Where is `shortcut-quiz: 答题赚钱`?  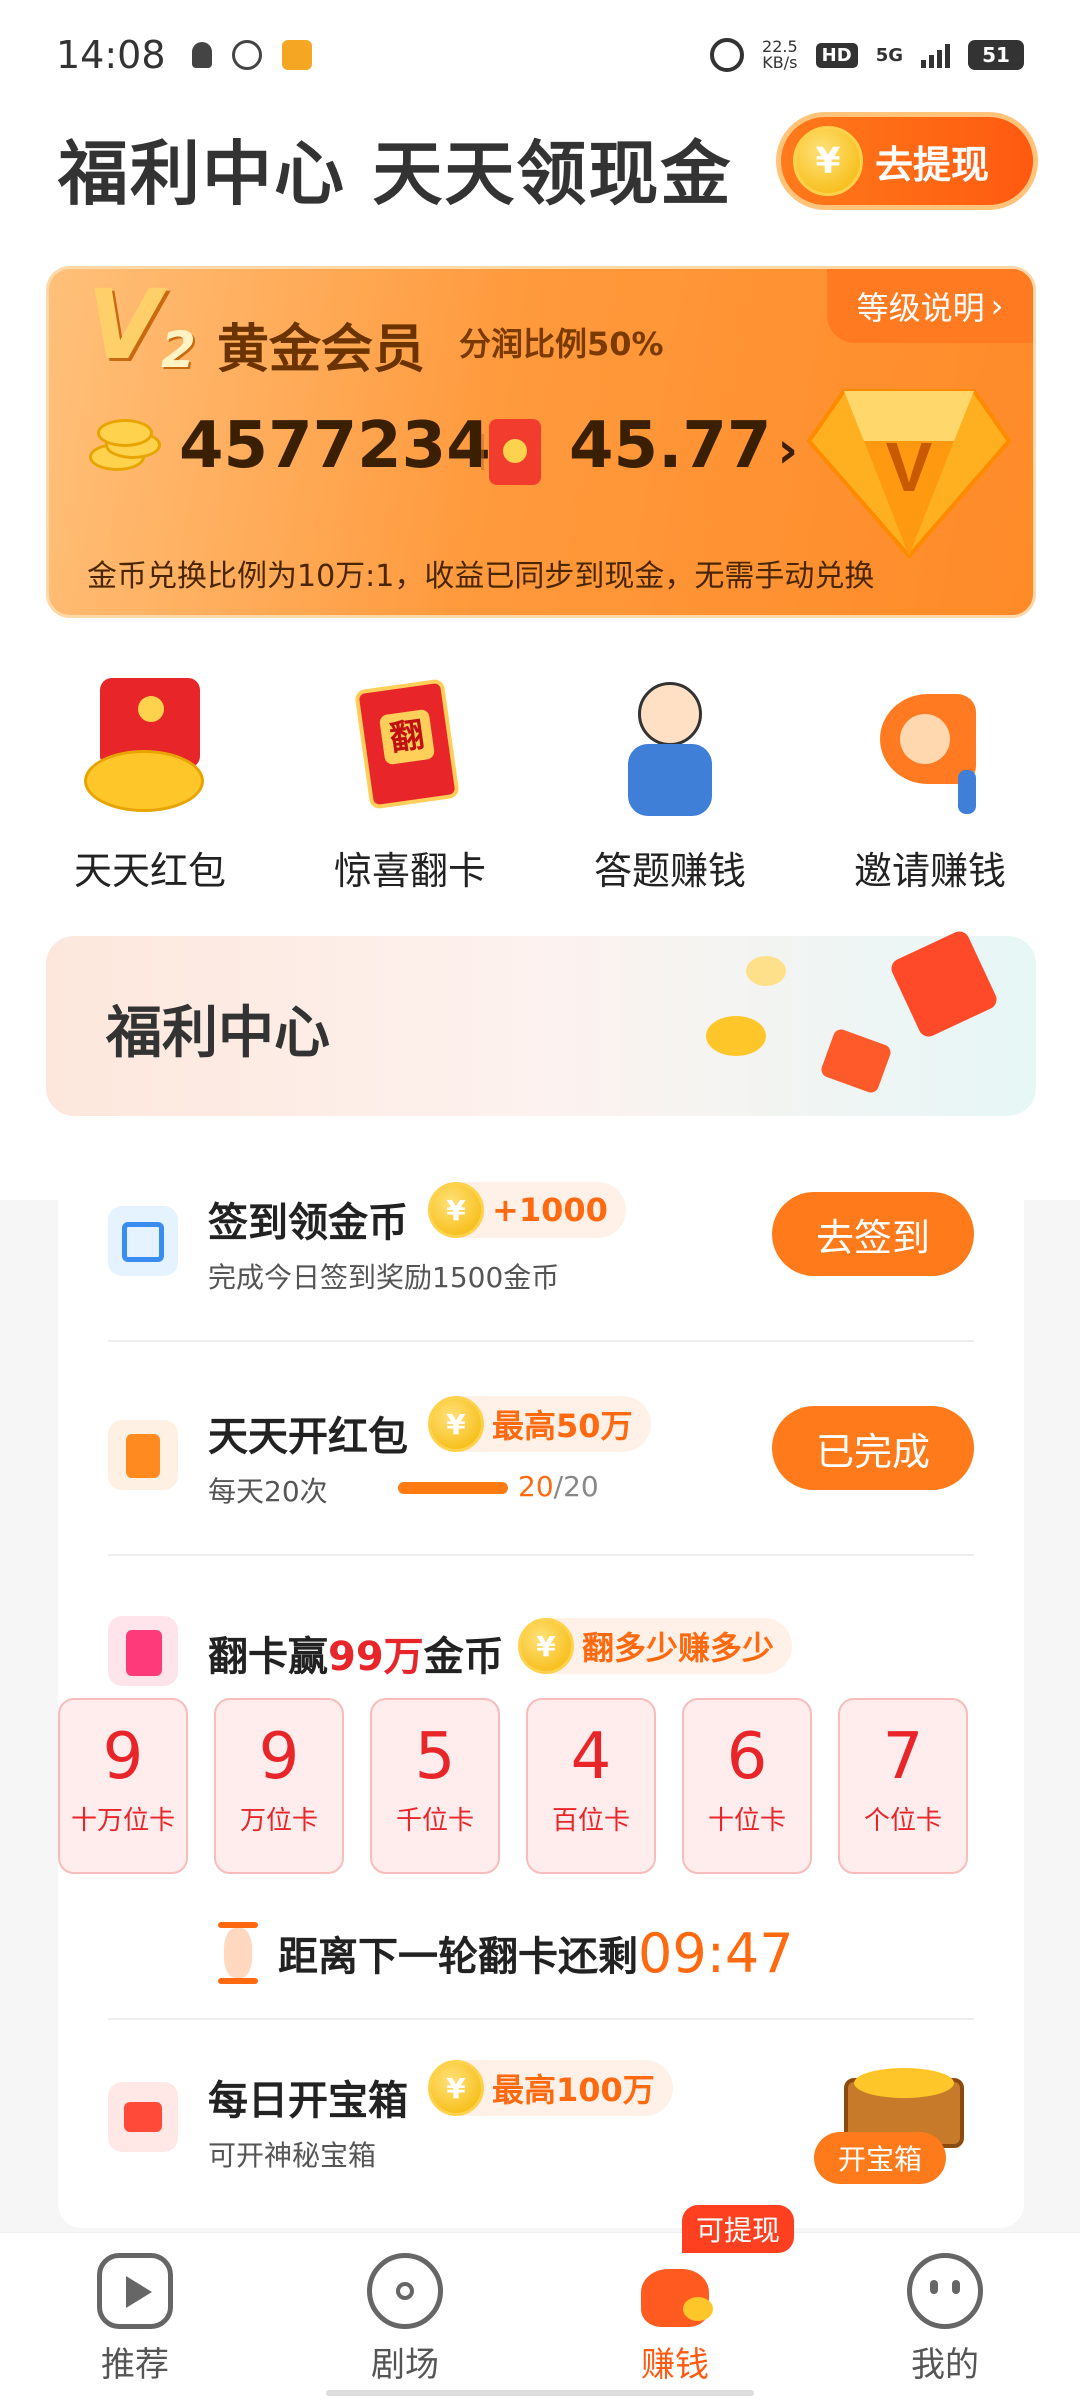
shortcut-quiz: 答题赚钱 is located at coordinates (670, 785).